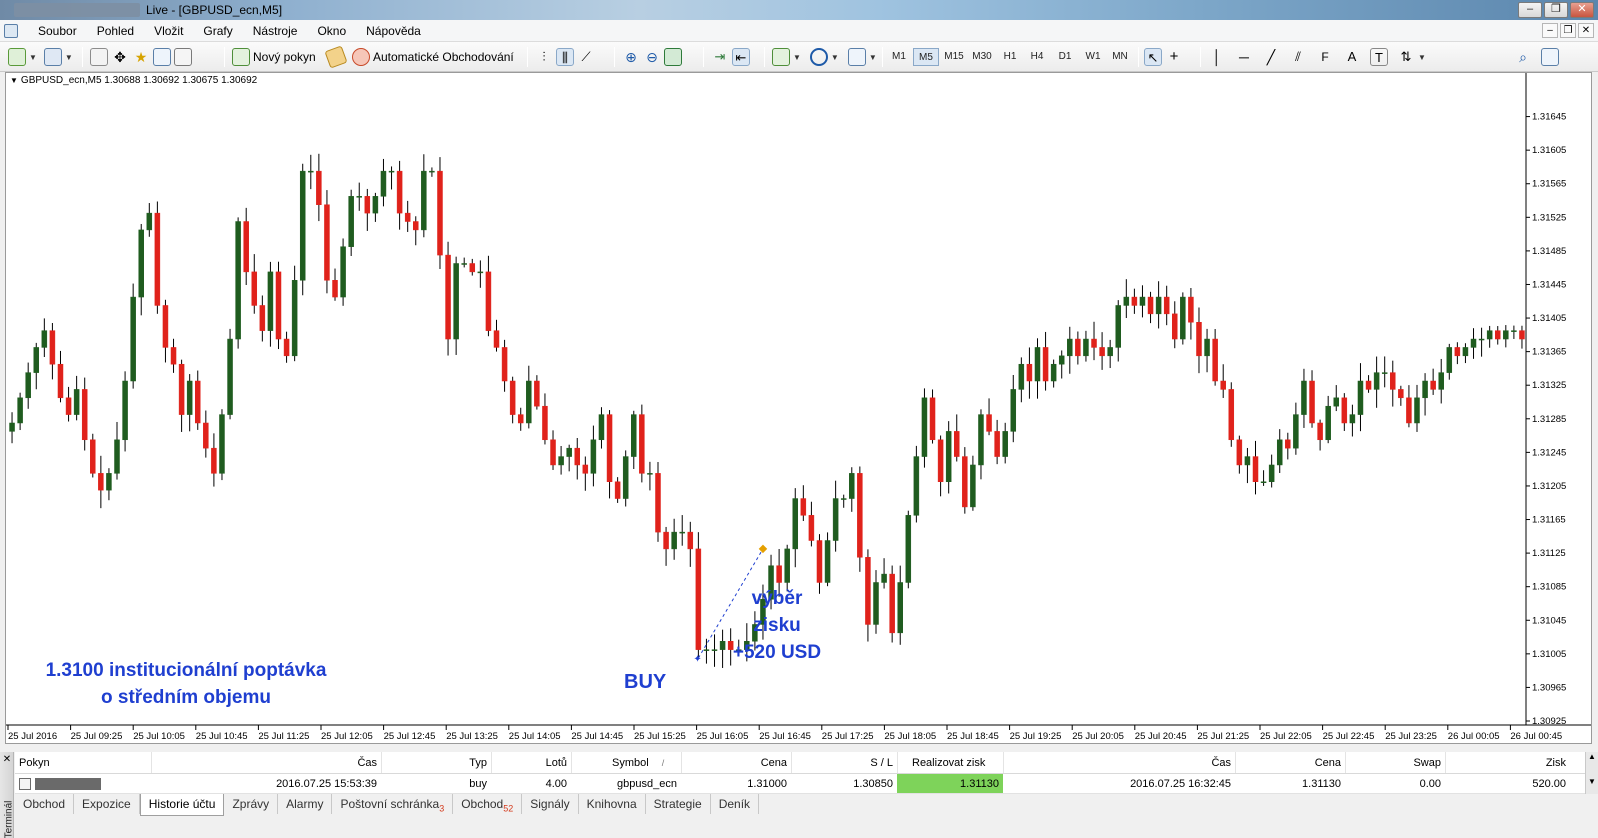 Image resolution: width=1598 pixels, height=838 pixels. I want to click on menu-vlozit: Vložit, so click(168, 31).